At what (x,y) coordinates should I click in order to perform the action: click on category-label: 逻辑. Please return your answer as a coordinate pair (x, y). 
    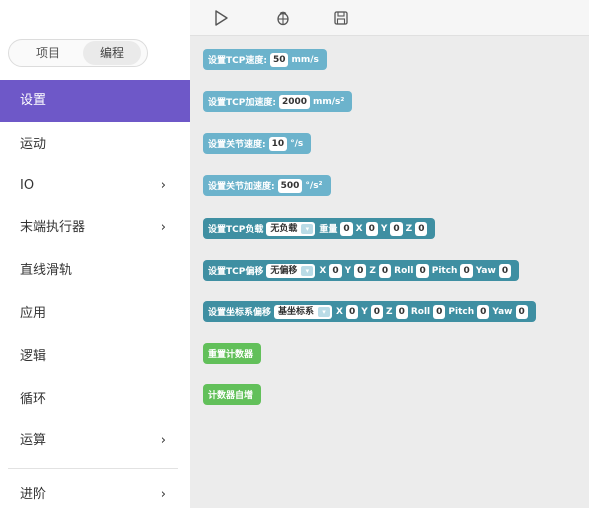
    Looking at the image, I should click on (33, 356).